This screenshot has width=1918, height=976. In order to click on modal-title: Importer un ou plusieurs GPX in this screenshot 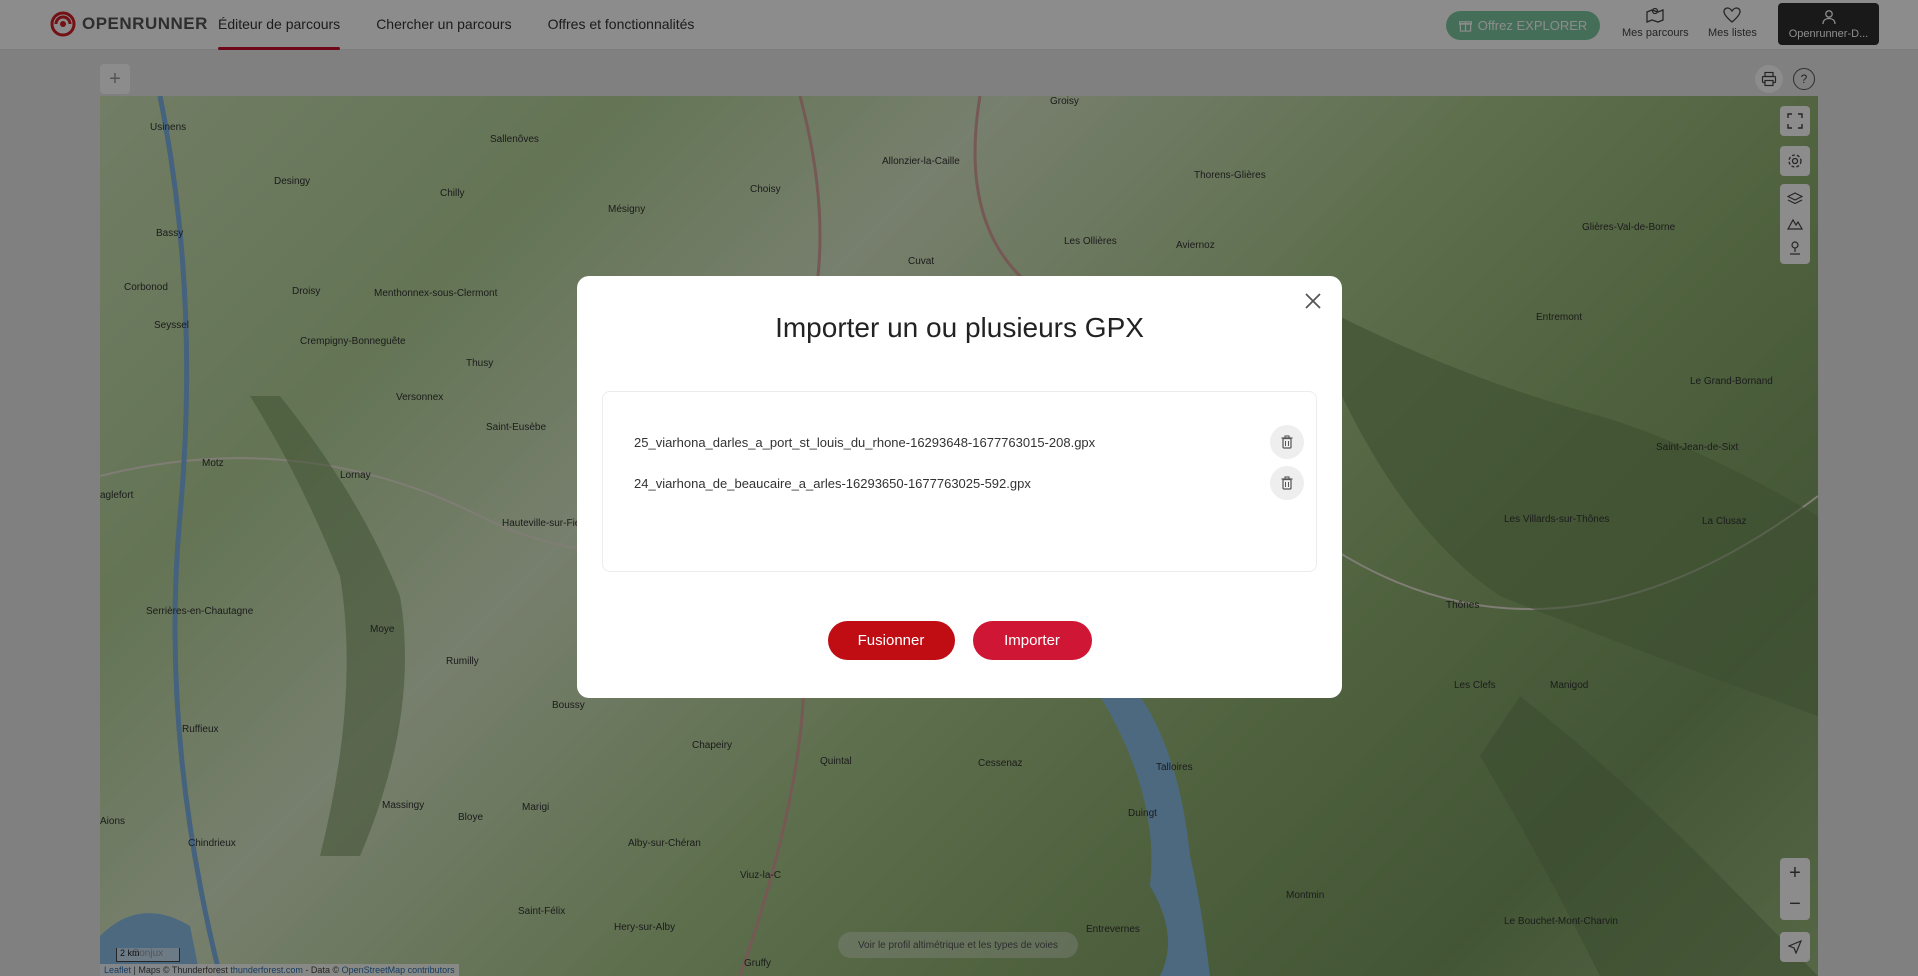, I will do `click(959, 327)`.